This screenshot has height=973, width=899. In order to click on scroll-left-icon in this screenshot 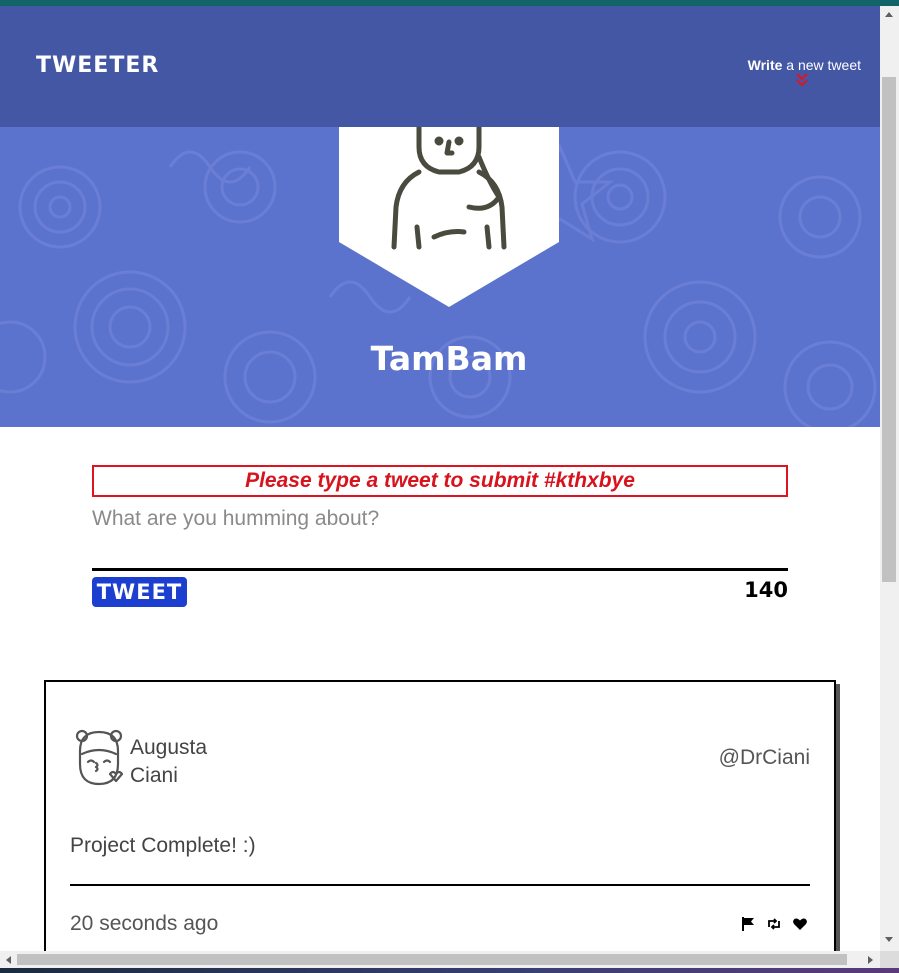, I will do `click(8, 960)`.